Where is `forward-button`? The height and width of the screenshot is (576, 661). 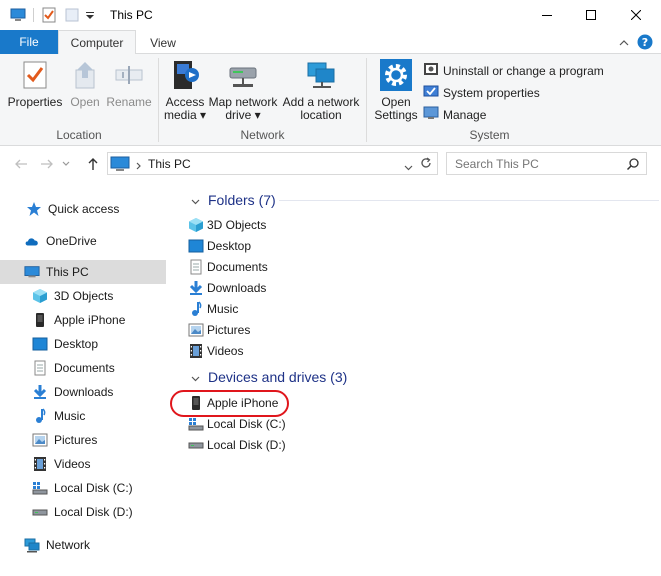
forward-button is located at coordinates (47, 164).